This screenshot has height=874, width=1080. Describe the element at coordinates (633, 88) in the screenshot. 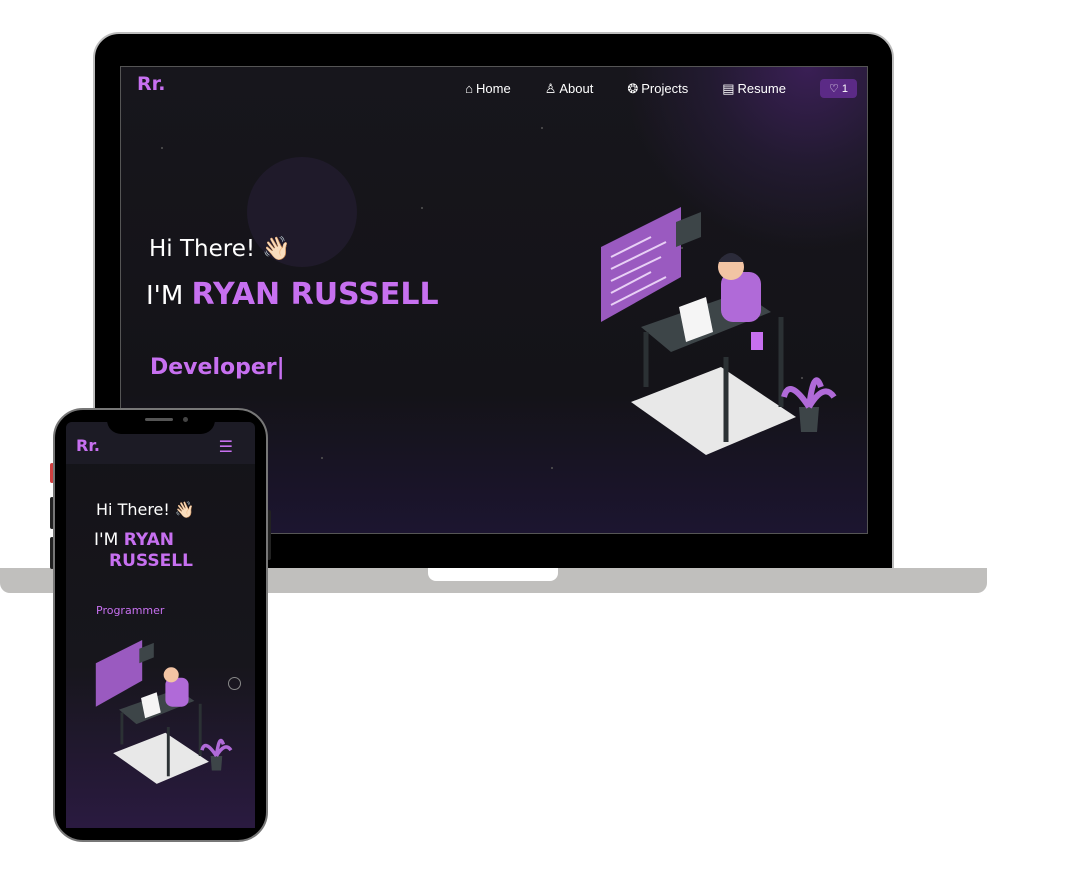

I see `projects-icon: ❂` at that location.